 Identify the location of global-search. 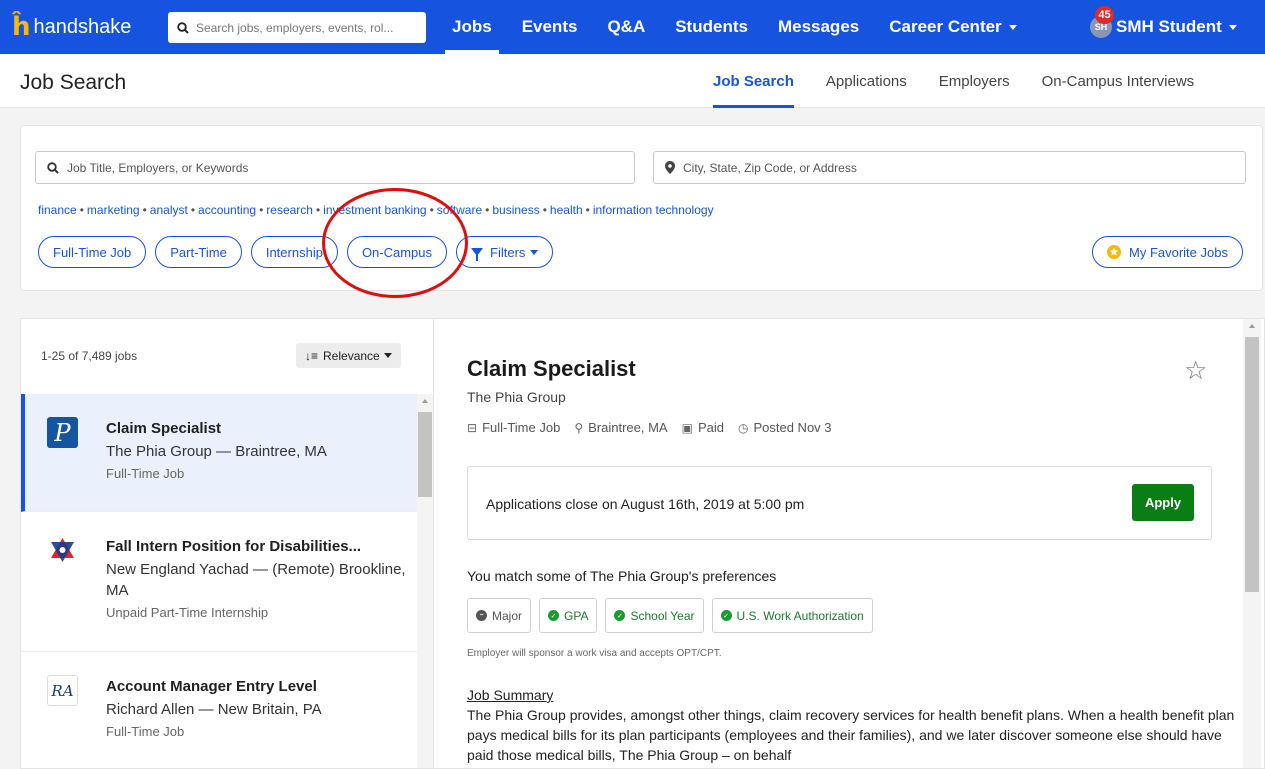
(297, 27).